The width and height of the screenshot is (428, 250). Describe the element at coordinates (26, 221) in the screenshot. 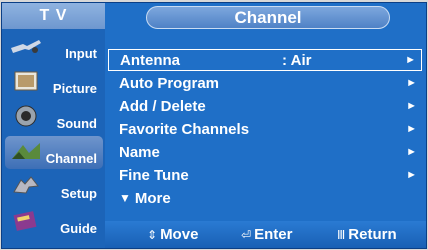

I see `guide-icon` at that location.